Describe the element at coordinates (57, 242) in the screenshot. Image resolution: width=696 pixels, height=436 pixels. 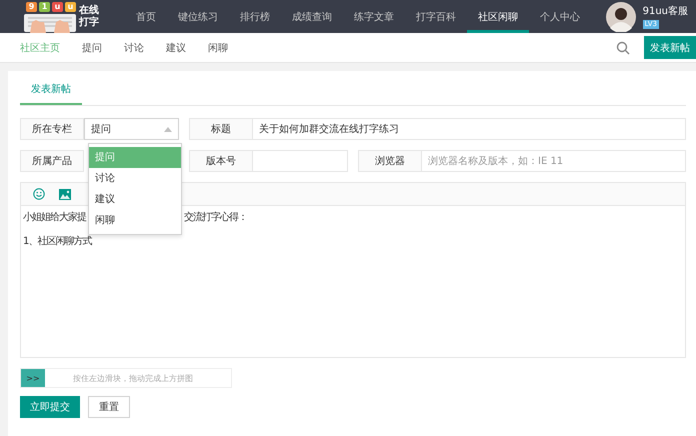
I see `editor-text: 1、社区闲聊方式` at that location.